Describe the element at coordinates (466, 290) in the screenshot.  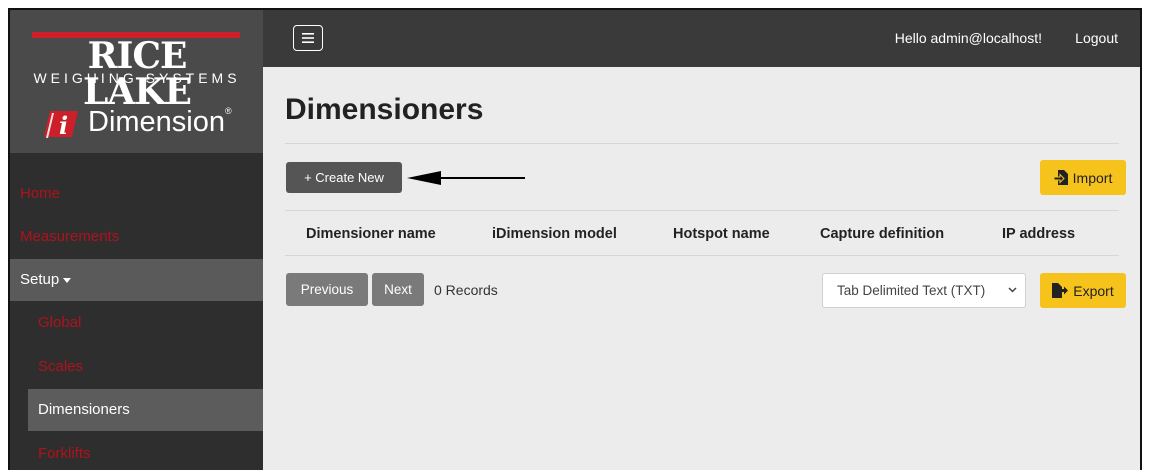
I see `record-count: 0 Records` at that location.